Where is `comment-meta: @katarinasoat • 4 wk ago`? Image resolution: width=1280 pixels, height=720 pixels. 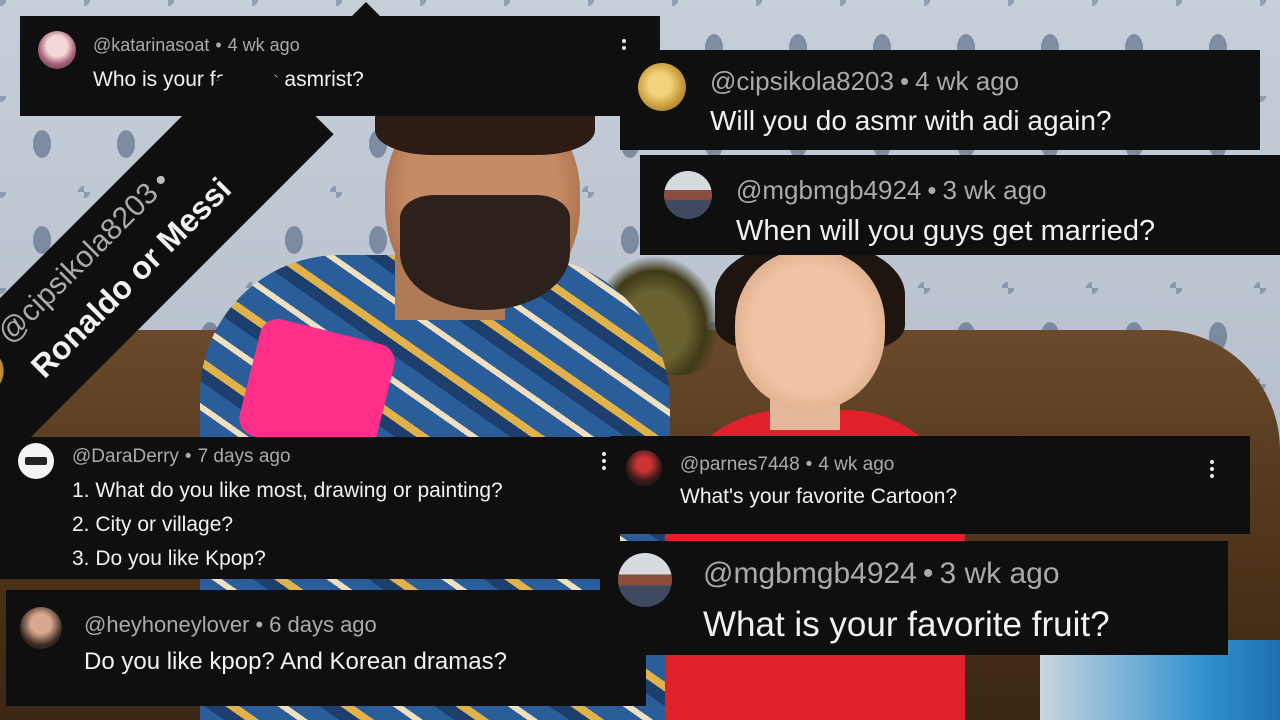 comment-meta: @katarinasoat • 4 wk ago is located at coordinates (196, 45).